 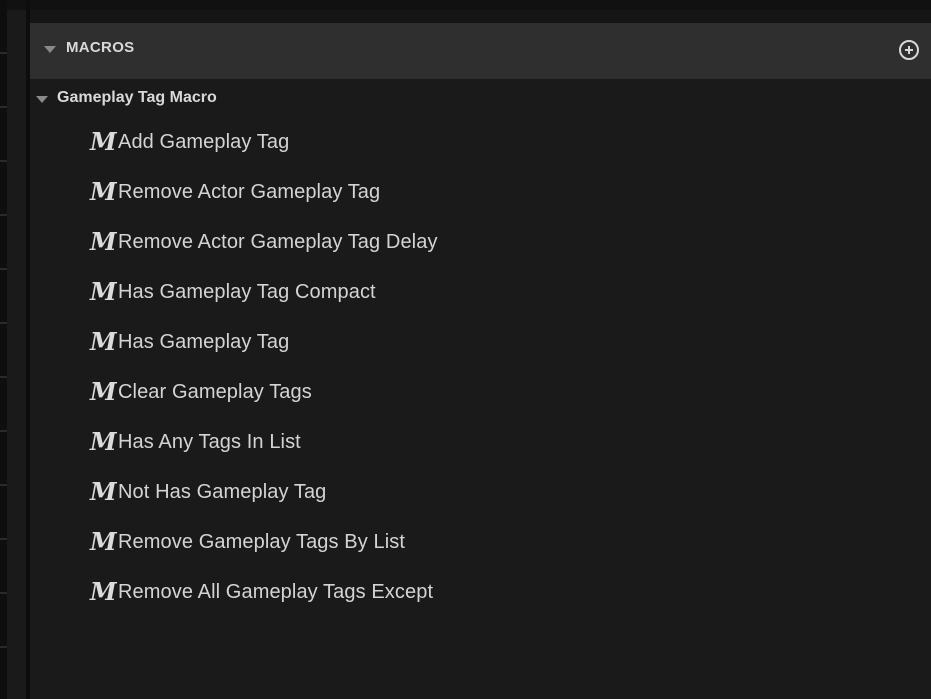 What do you see at coordinates (100, 47) in the screenshot?
I see `section-title: MACROS` at bounding box center [100, 47].